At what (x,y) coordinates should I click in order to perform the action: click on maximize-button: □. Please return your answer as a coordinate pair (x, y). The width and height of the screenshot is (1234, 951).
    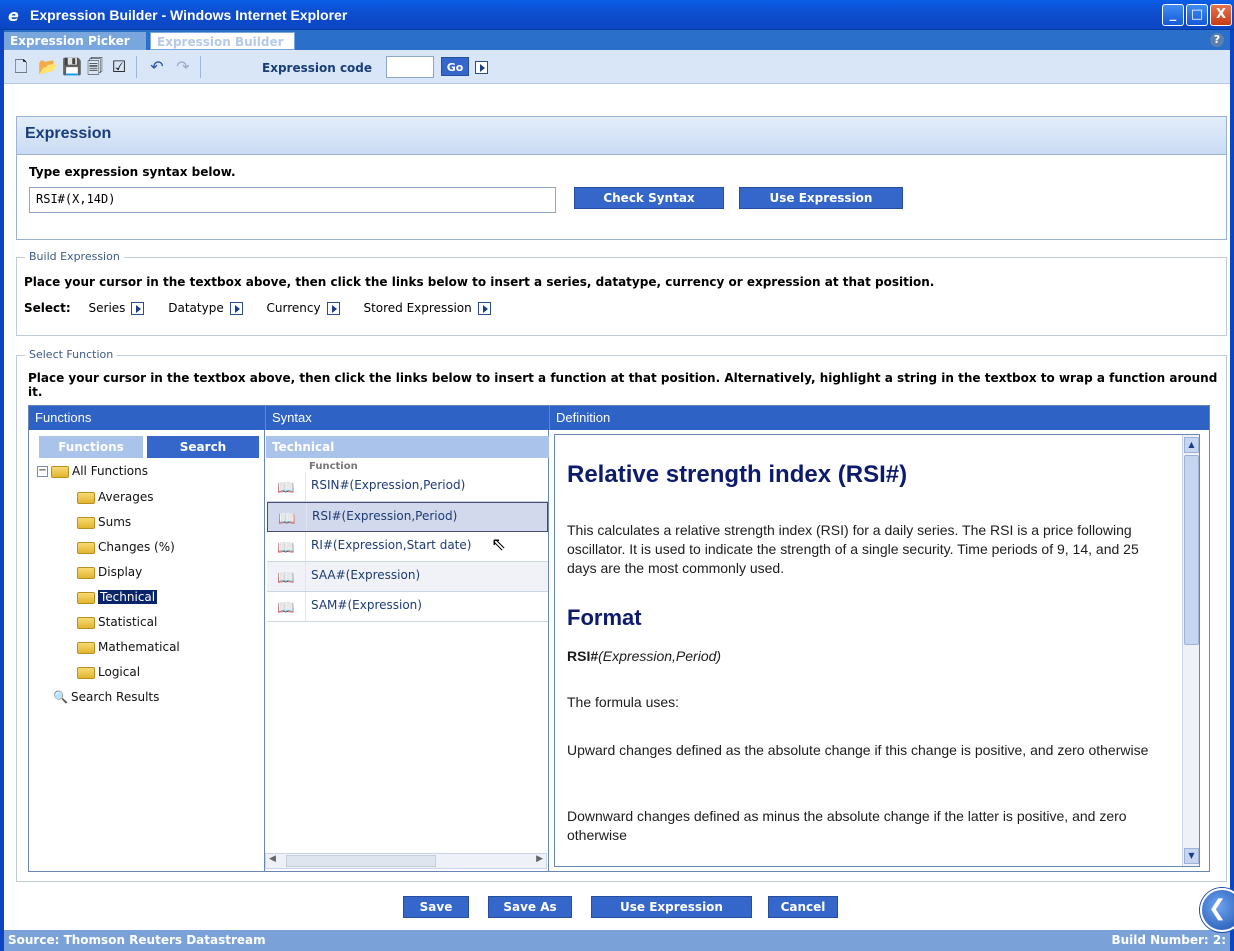
    Looking at the image, I should click on (1197, 15).